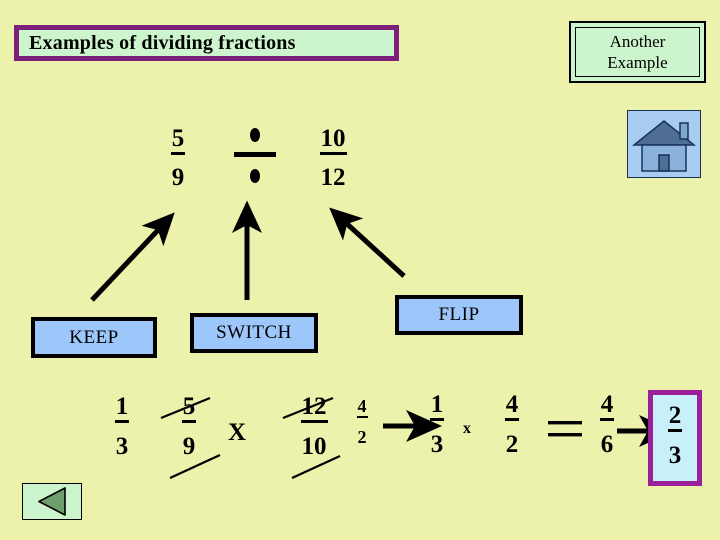 The width and height of the screenshot is (720, 540). I want to click on working-reduced-second-denominator: 2, so click(362, 437).